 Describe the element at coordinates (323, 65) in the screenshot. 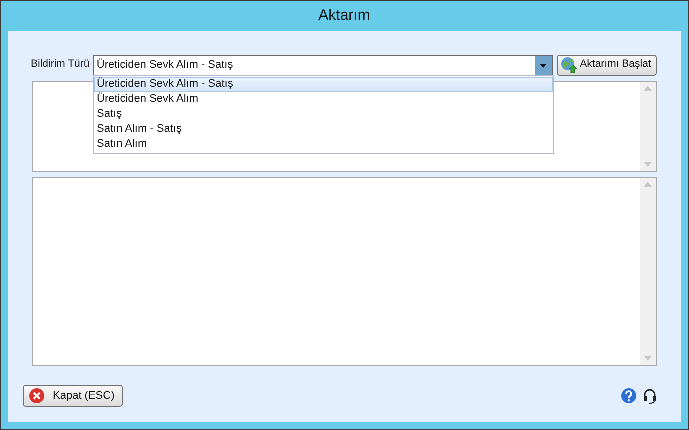

I see `type-dropdown: Üreticiden Sevk Alım - Satış` at that location.